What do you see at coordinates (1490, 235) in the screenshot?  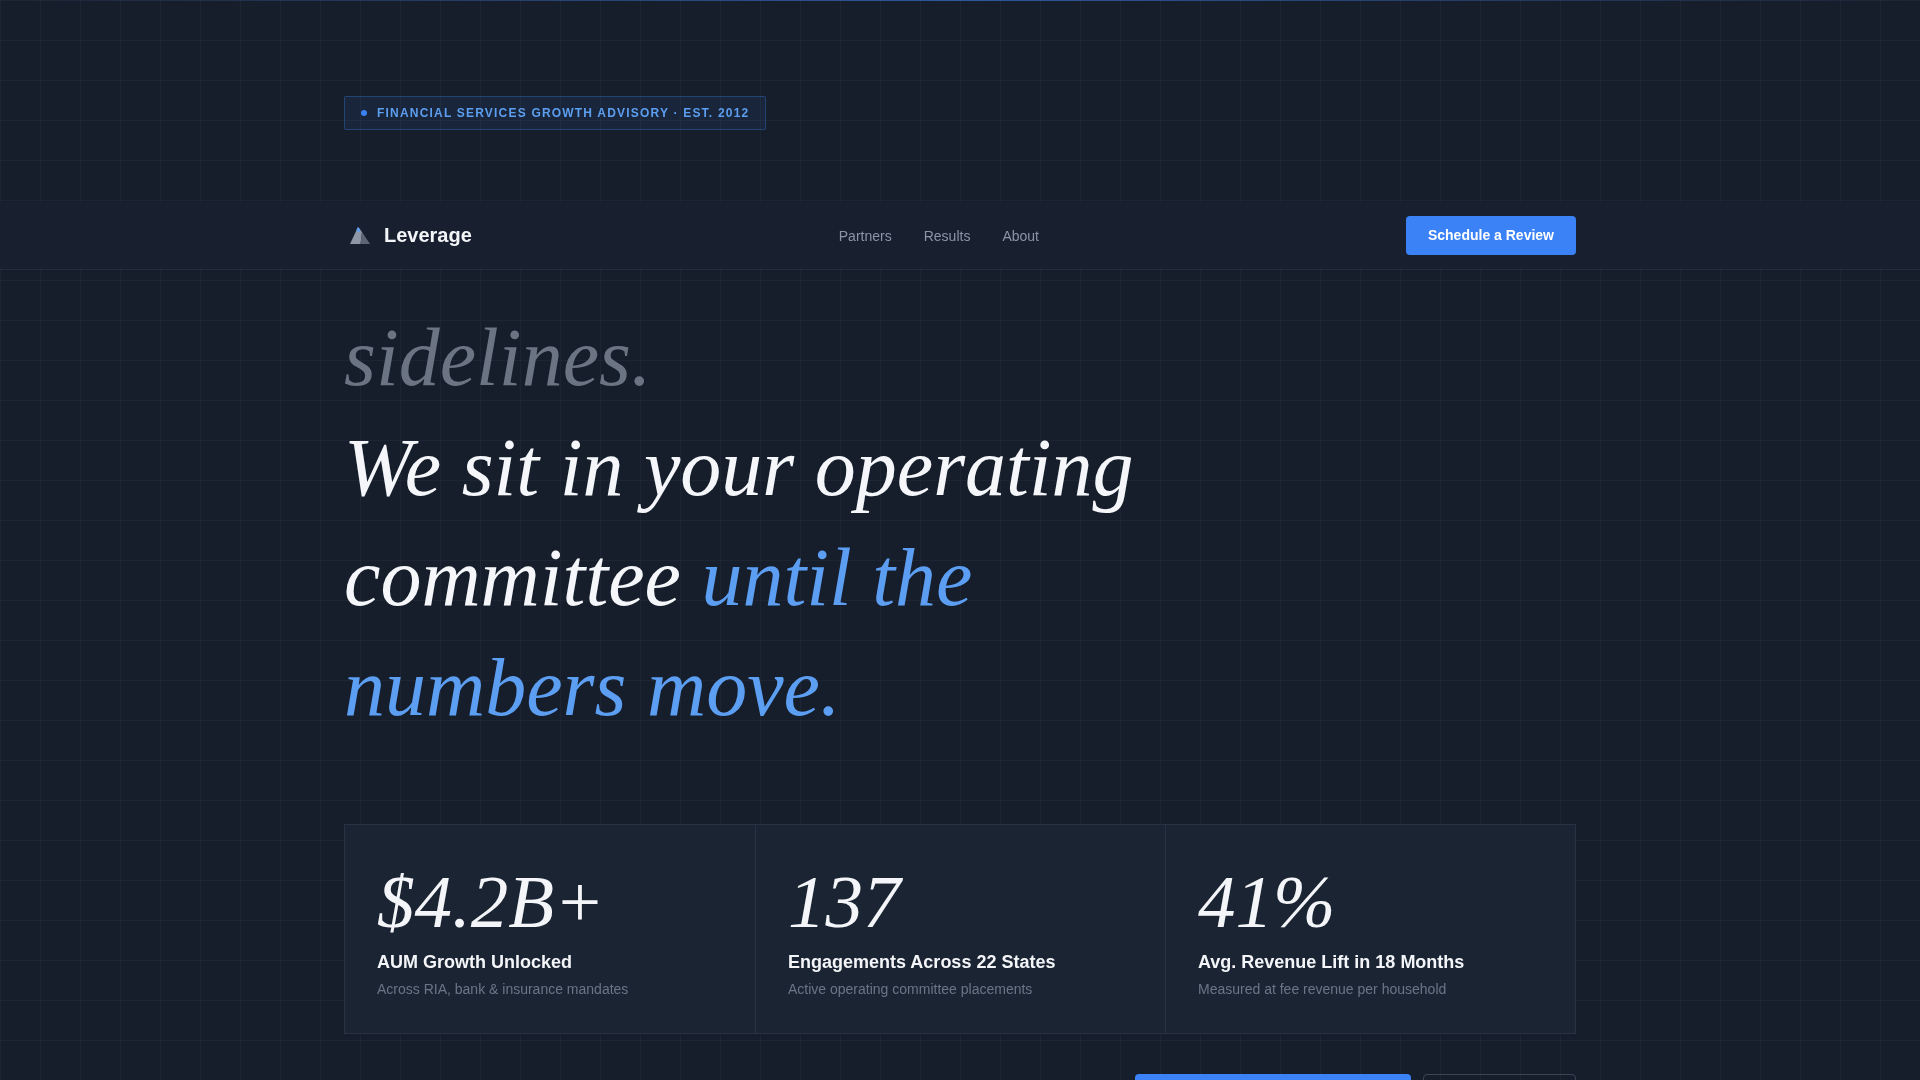 I see `schedule-button: Schedule a Review` at bounding box center [1490, 235].